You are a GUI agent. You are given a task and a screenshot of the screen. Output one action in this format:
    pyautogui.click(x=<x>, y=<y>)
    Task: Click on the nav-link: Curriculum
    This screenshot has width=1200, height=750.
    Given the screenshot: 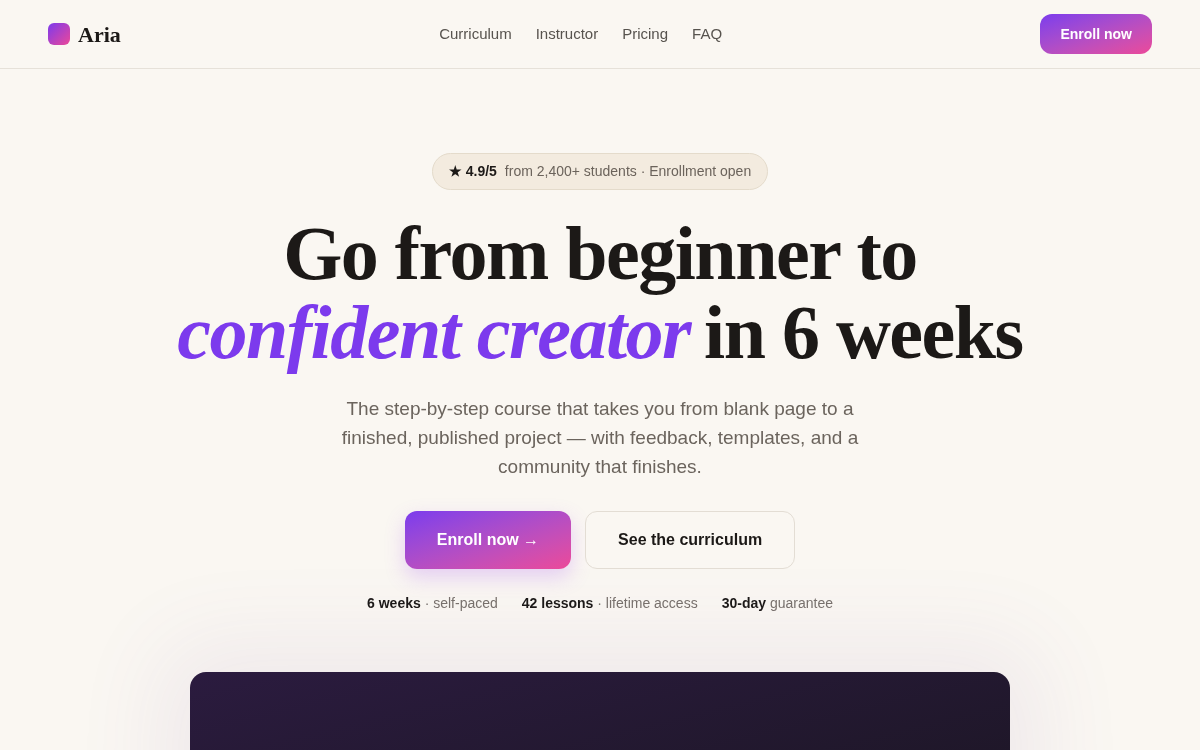 What is the action you would take?
    pyautogui.click(x=475, y=34)
    